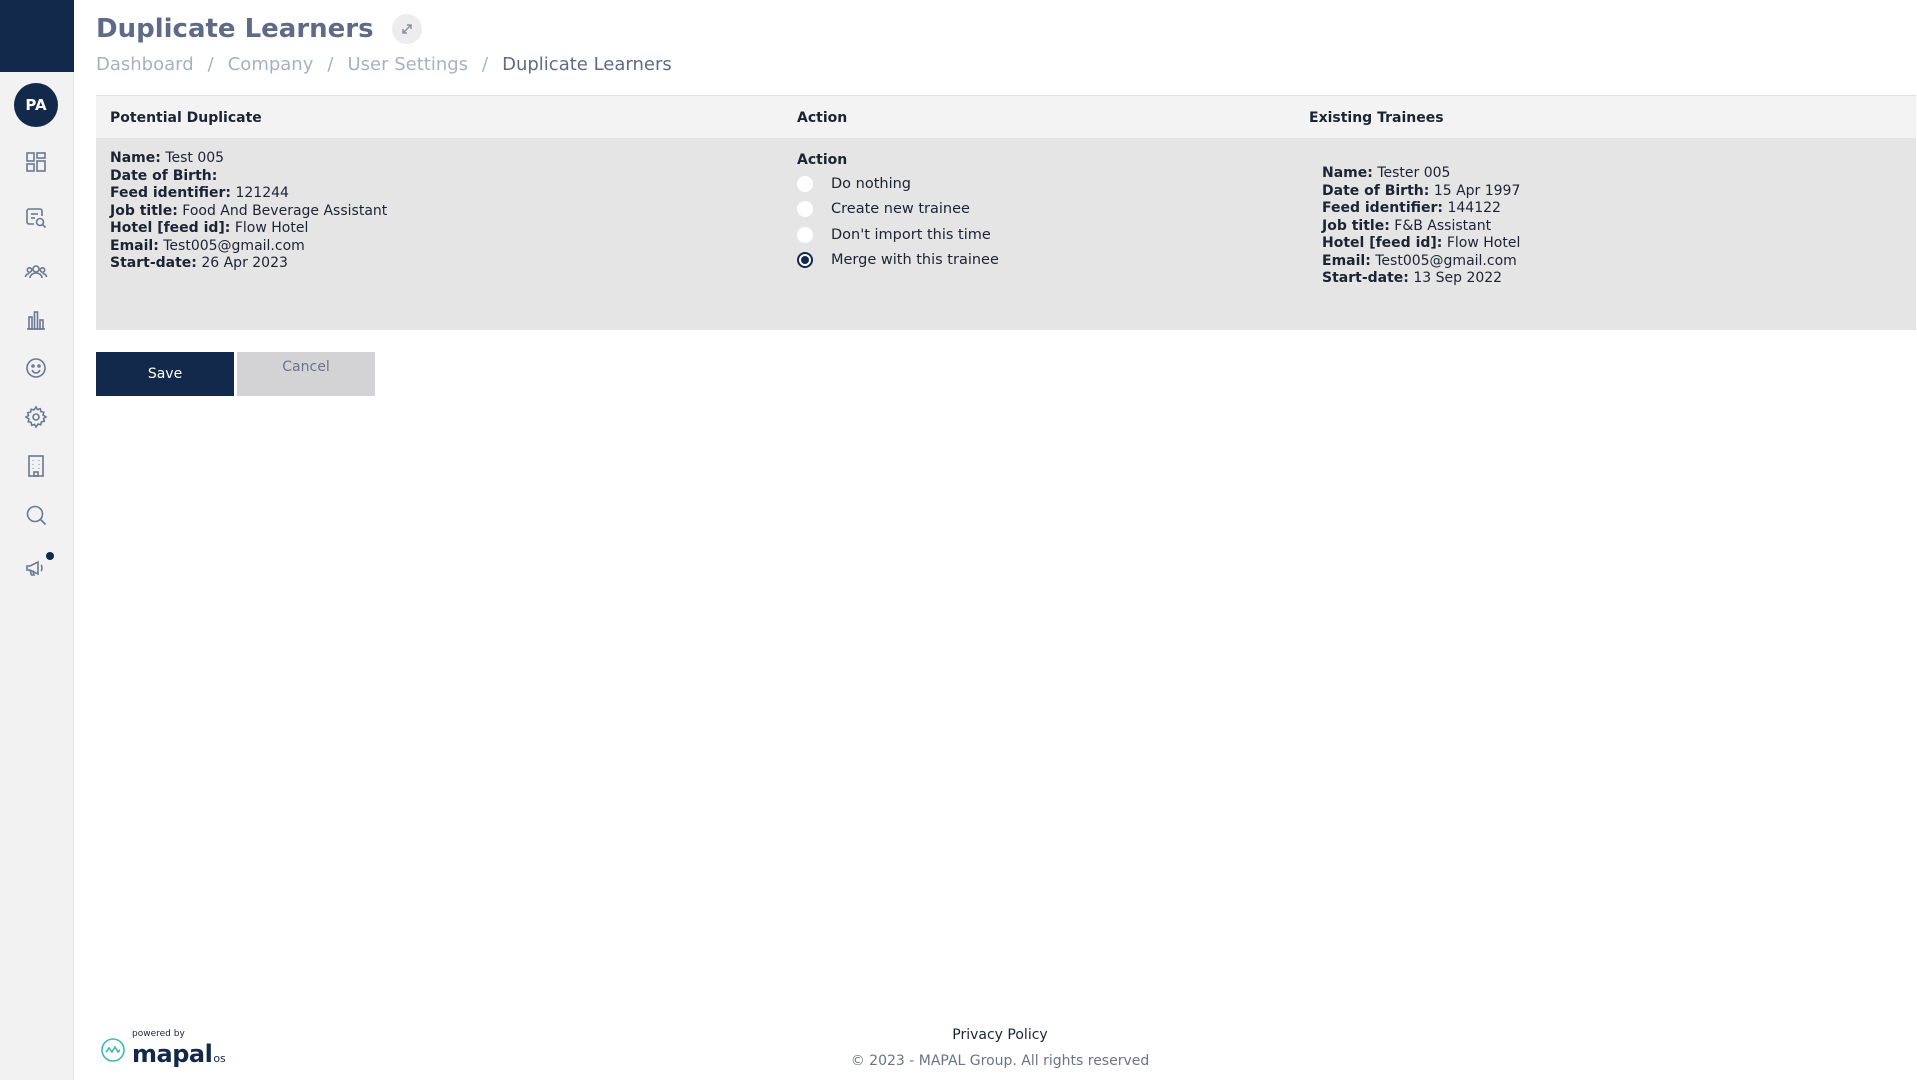 Image resolution: width=1917 pixels, height=1080 pixels. I want to click on breadcrumb-user-settings: User Settings, so click(407, 64).